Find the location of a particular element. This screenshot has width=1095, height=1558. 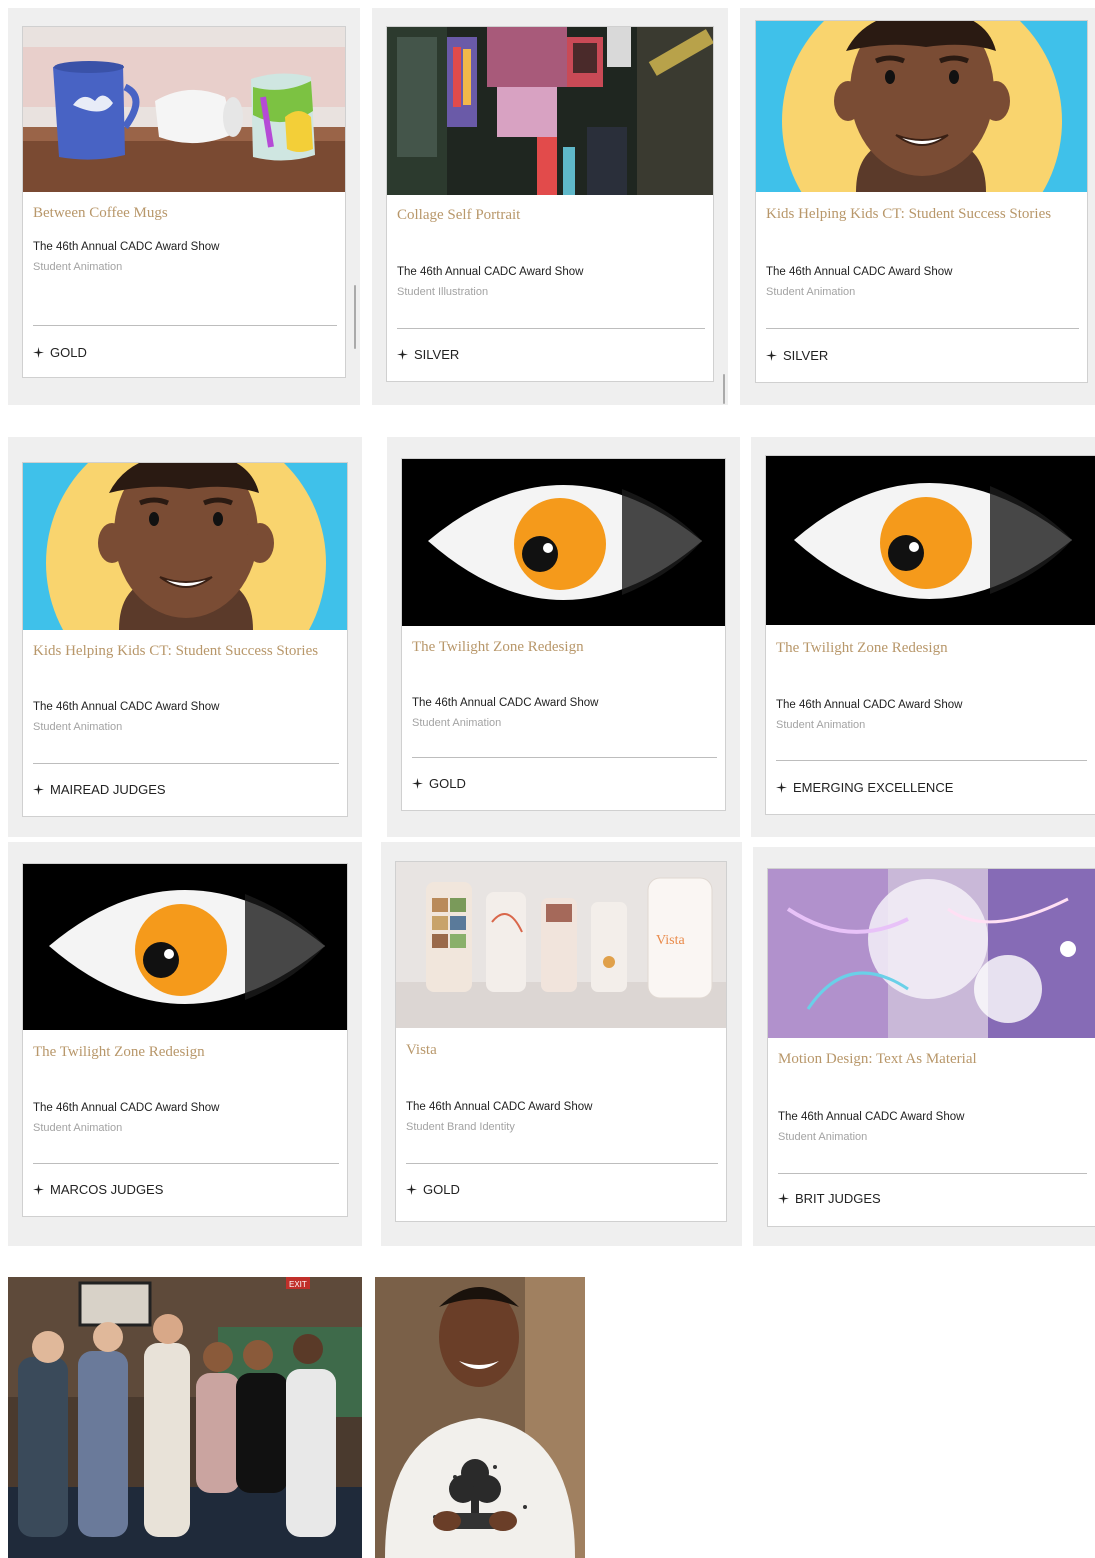

vista-logo-text: Vista is located at coordinates (670, 940).